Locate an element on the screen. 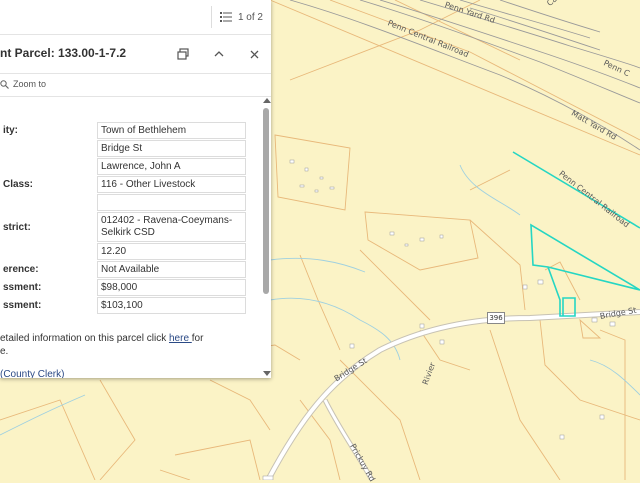  table-row is located at coordinates (123, 202).